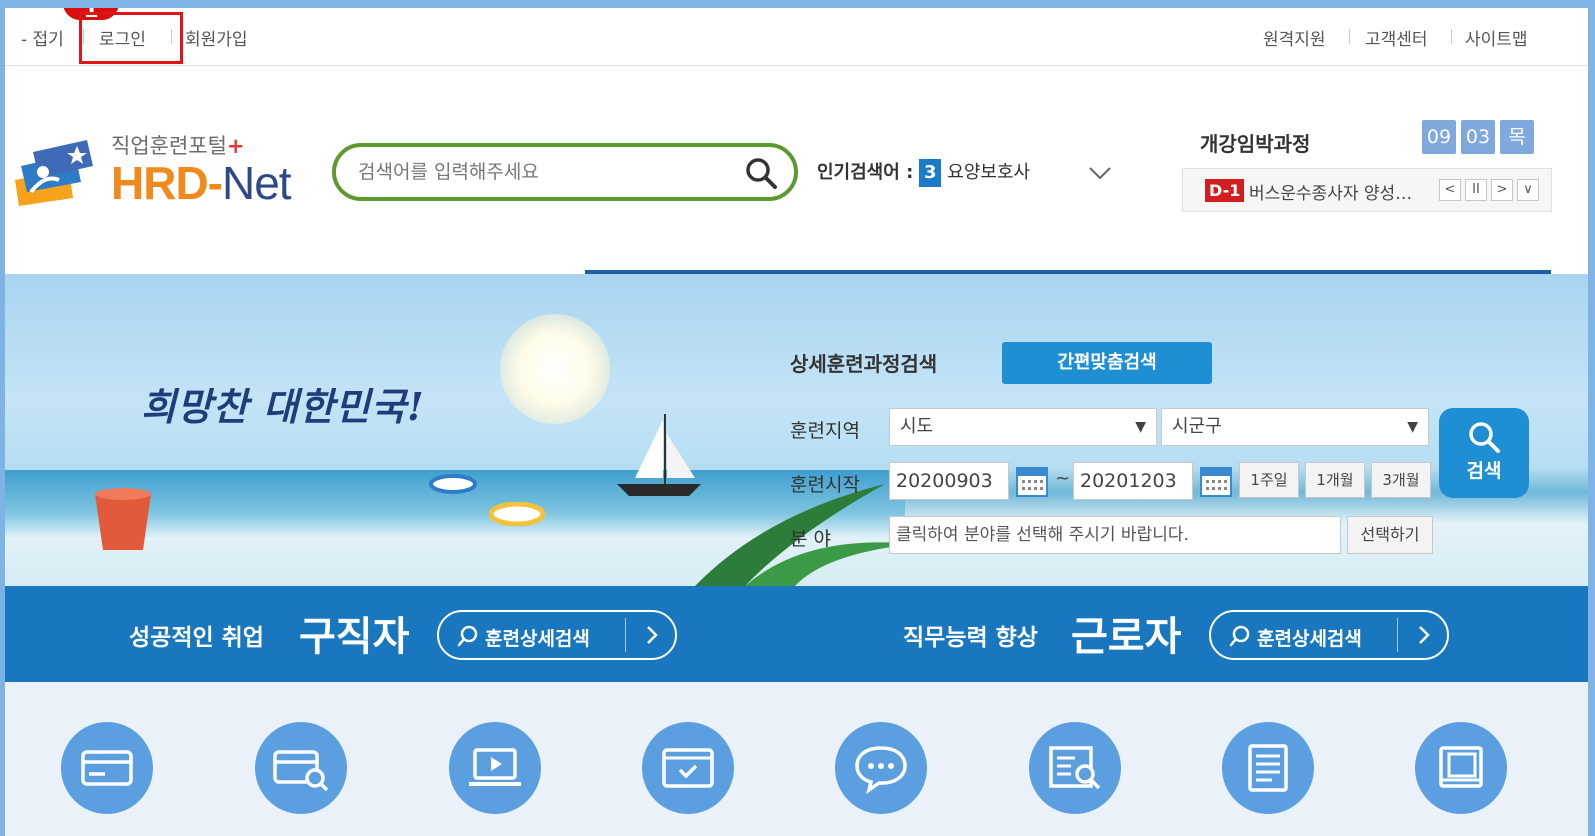 Image resolution: width=1595 pixels, height=836 pixels. Describe the element at coordinates (1476, 190) in the screenshot. I see `pause-button: II` at that location.